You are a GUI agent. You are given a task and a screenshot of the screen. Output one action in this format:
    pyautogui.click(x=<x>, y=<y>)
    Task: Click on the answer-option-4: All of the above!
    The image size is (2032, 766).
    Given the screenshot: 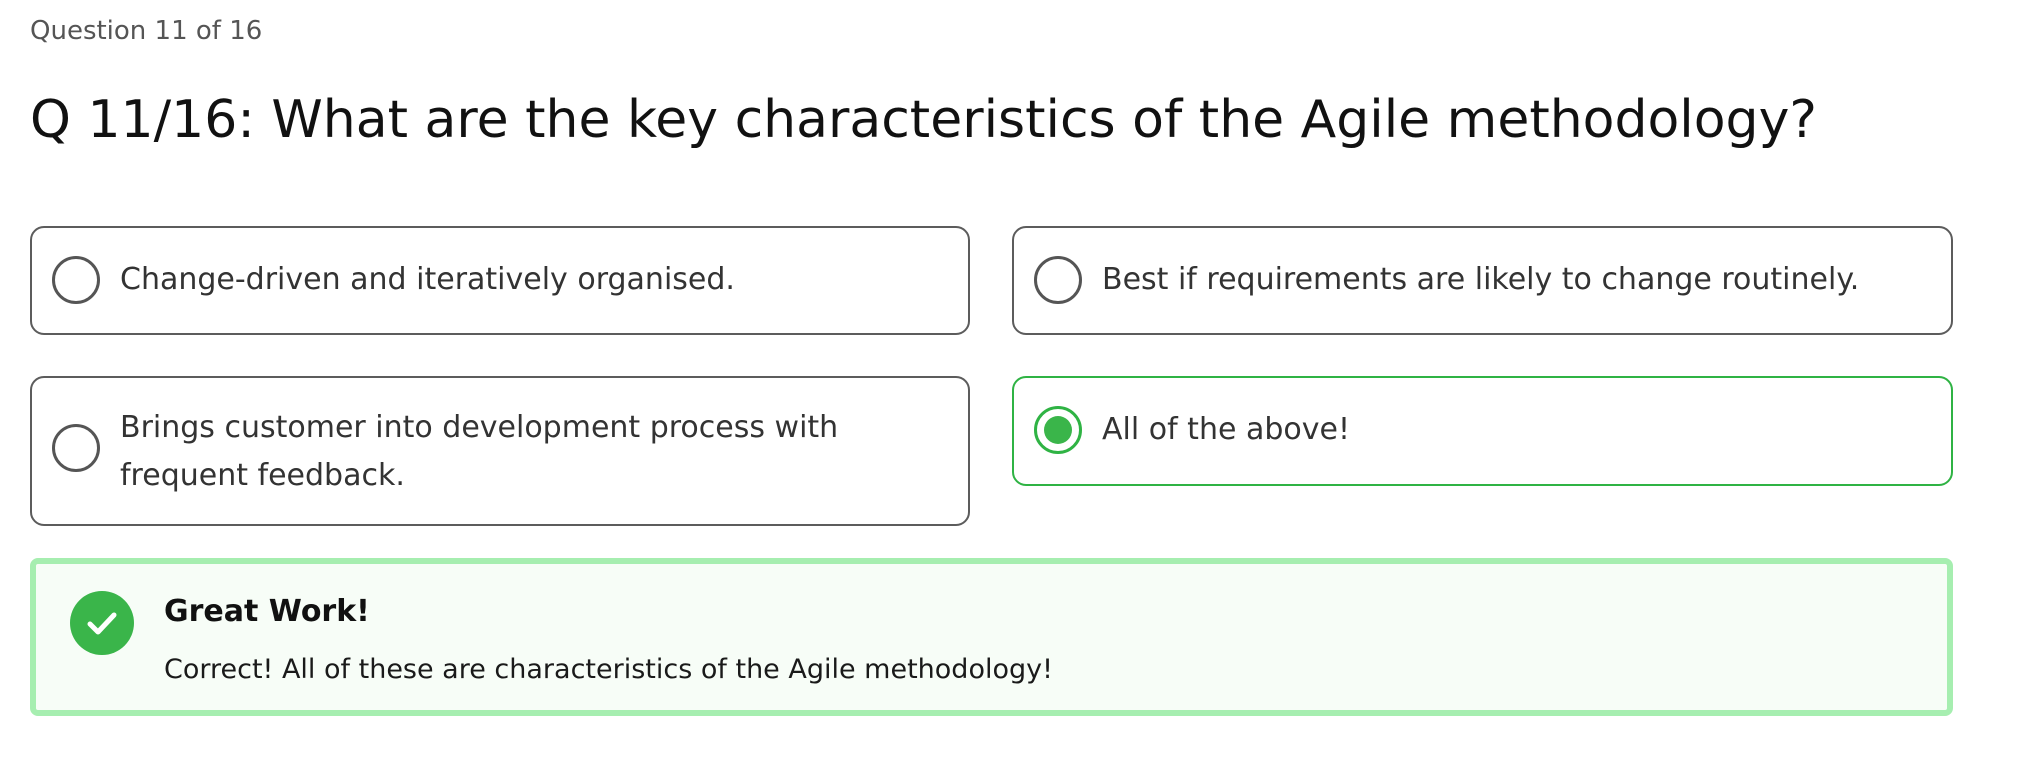 What is the action you would take?
    pyautogui.click(x=1482, y=431)
    